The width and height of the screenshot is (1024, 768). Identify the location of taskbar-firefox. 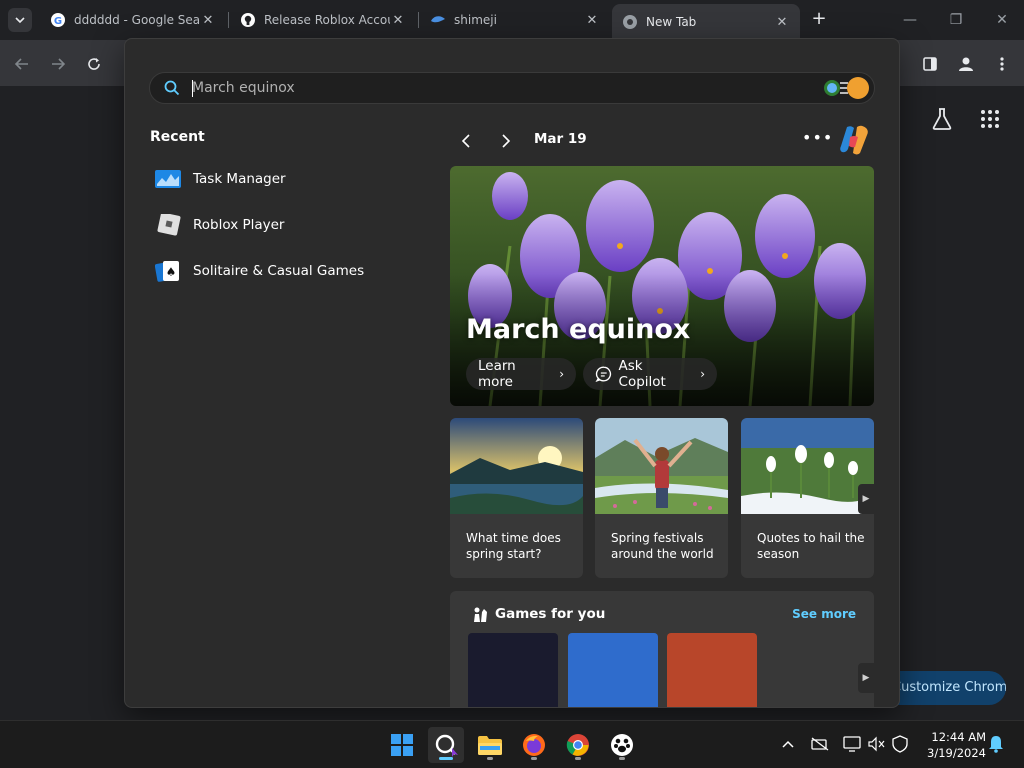
(534, 745).